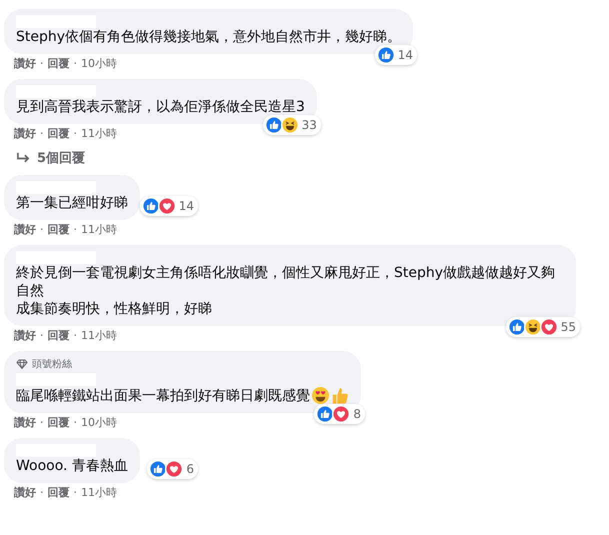  What do you see at coordinates (23, 158) in the screenshot?
I see `reply-arrow-icon` at bounding box center [23, 158].